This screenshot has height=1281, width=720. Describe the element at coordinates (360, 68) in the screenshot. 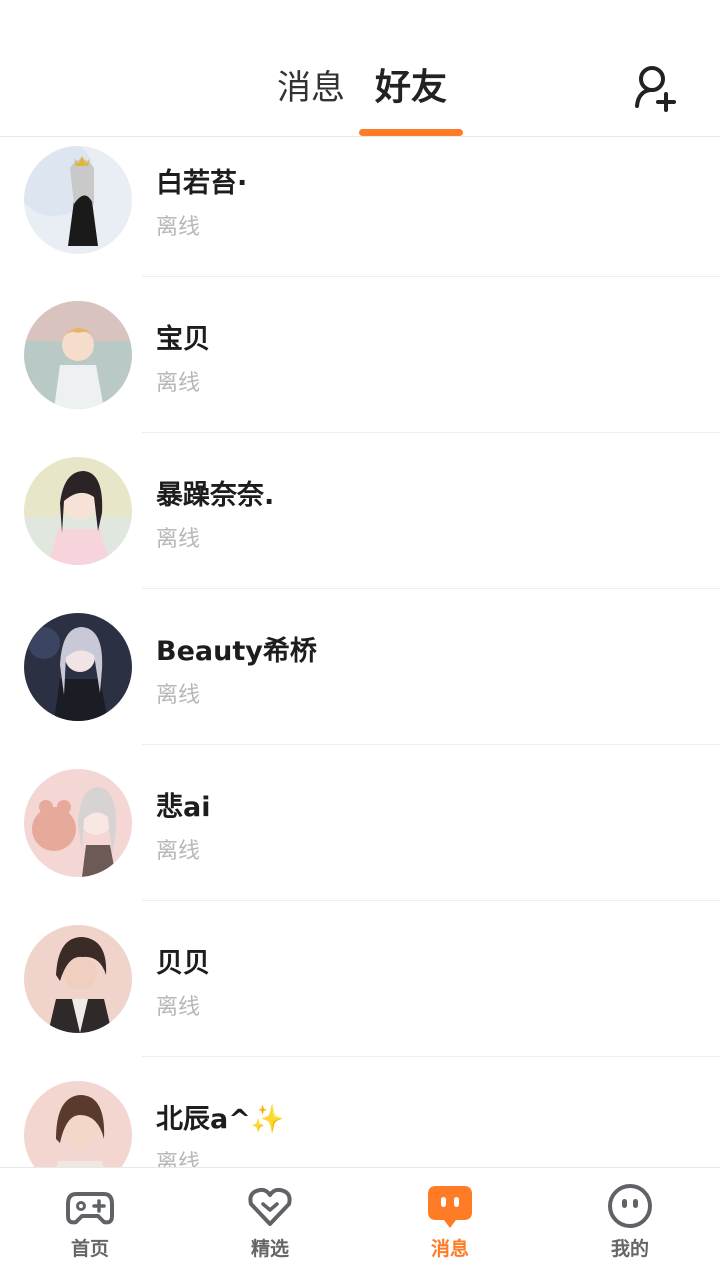

I see `top-bar: 消息 好友` at that location.